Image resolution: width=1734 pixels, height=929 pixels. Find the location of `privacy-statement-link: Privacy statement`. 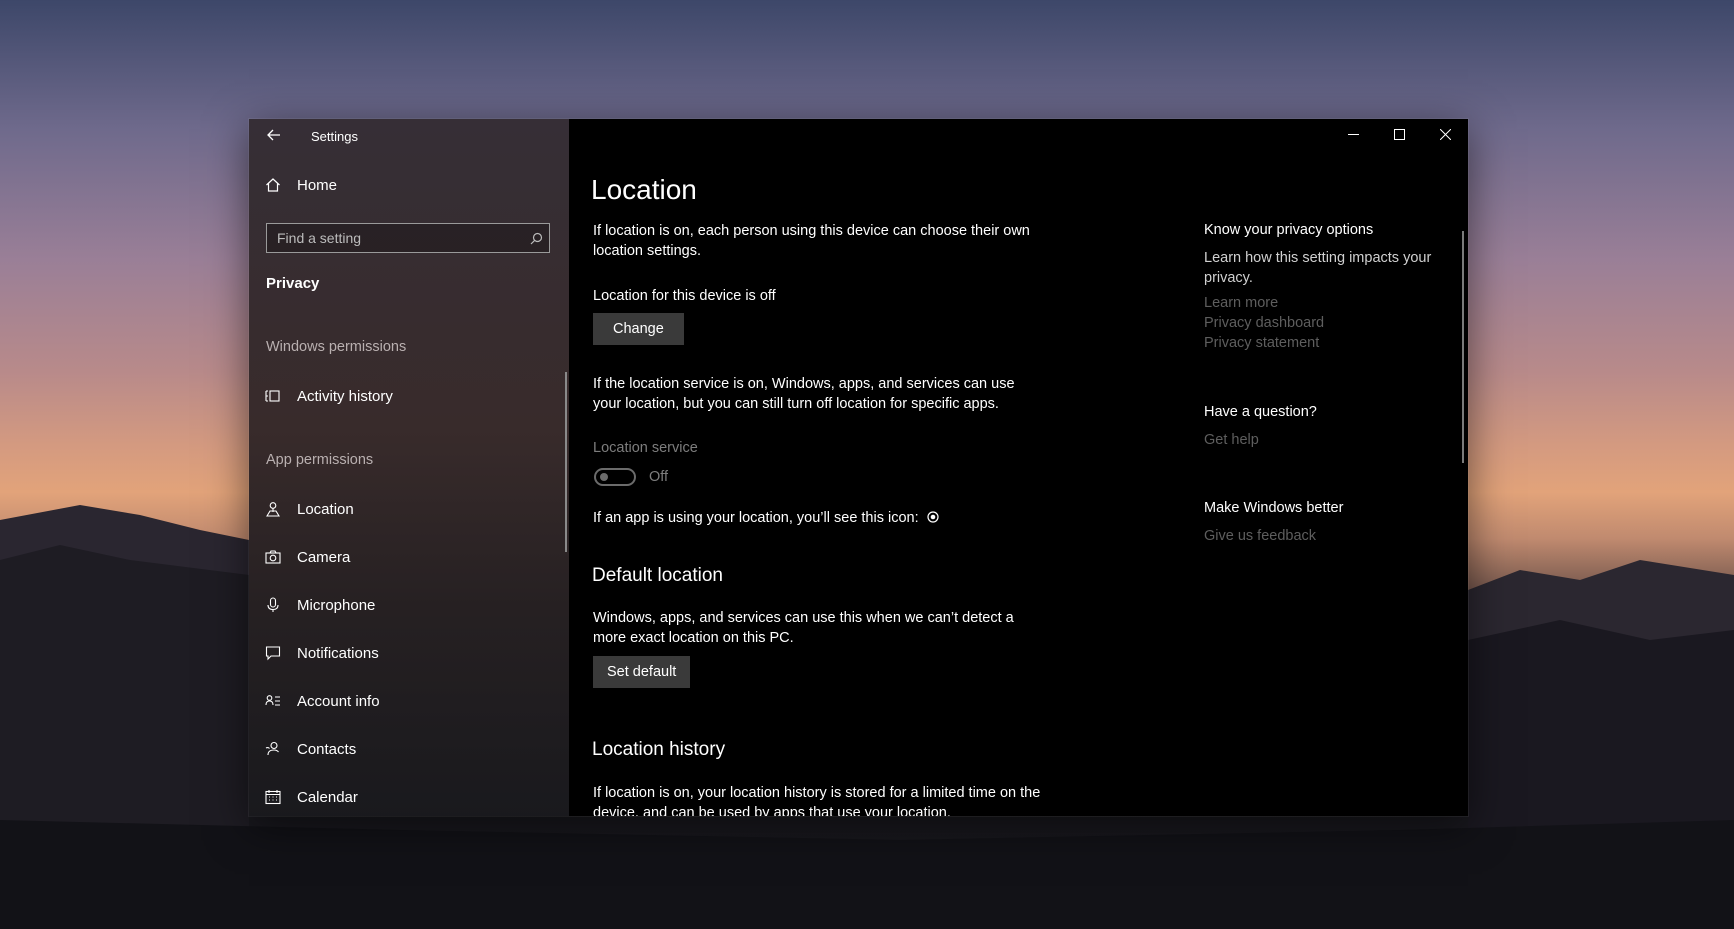

privacy-statement-link: Privacy statement is located at coordinates (1261, 343).